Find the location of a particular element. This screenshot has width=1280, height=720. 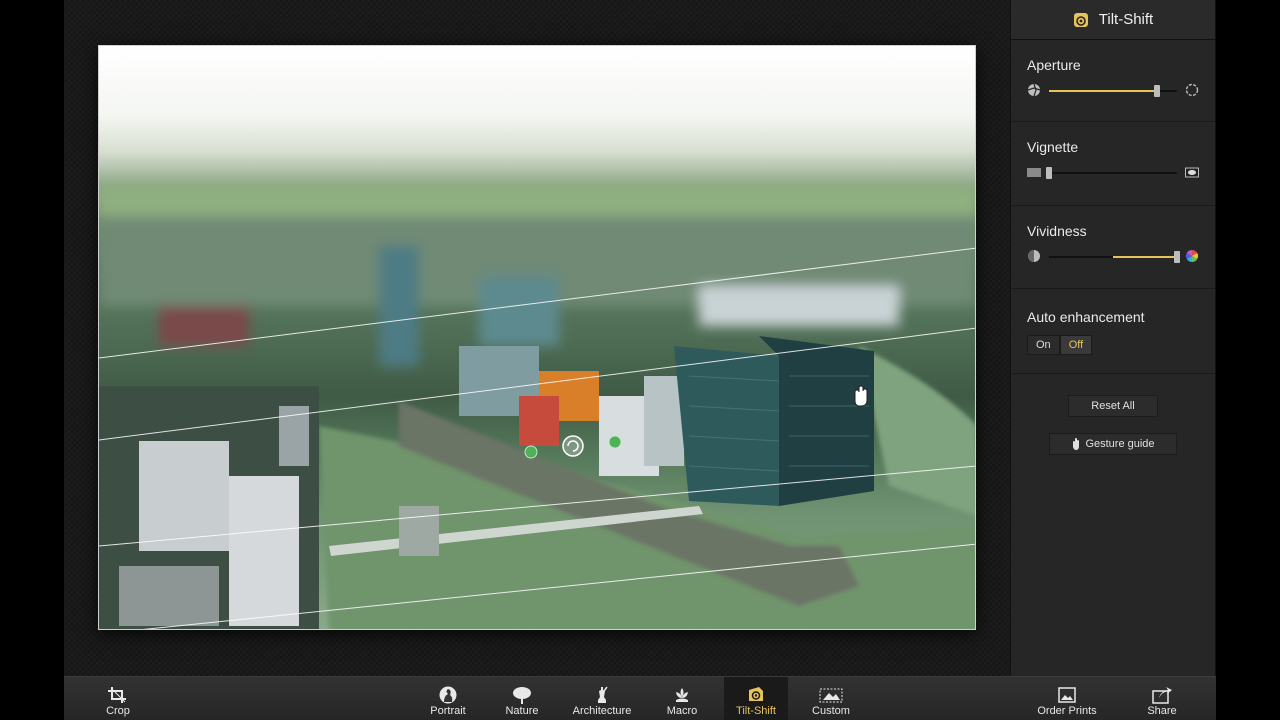

tool-macro: Macro is located at coordinates (682, 698).